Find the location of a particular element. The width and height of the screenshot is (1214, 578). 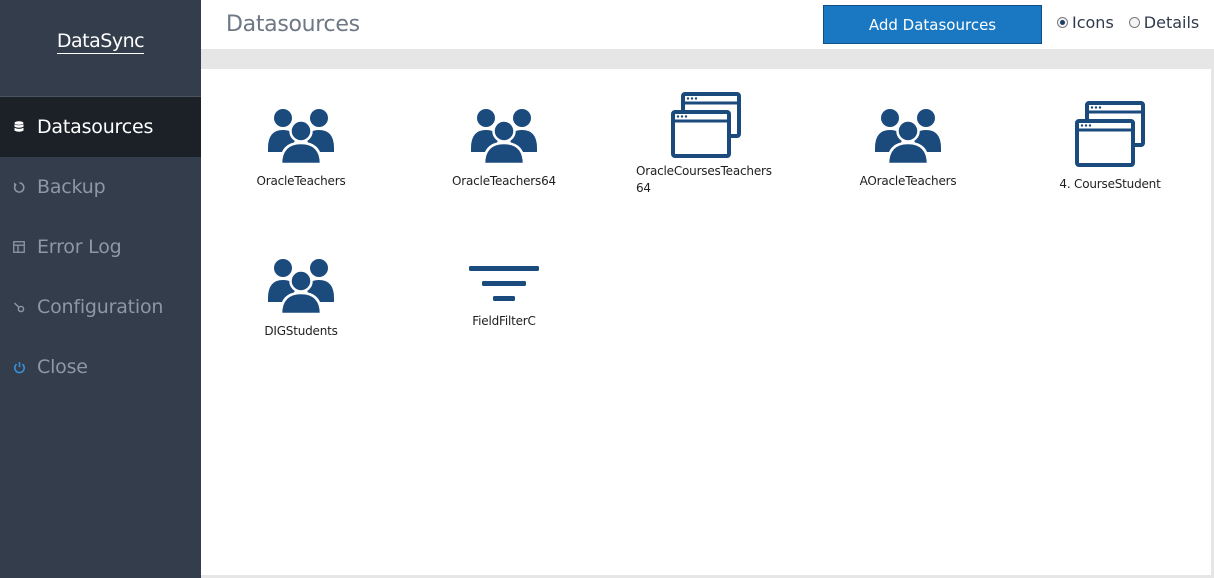

datasource-name: OracleTeachers64 is located at coordinates (504, 181).